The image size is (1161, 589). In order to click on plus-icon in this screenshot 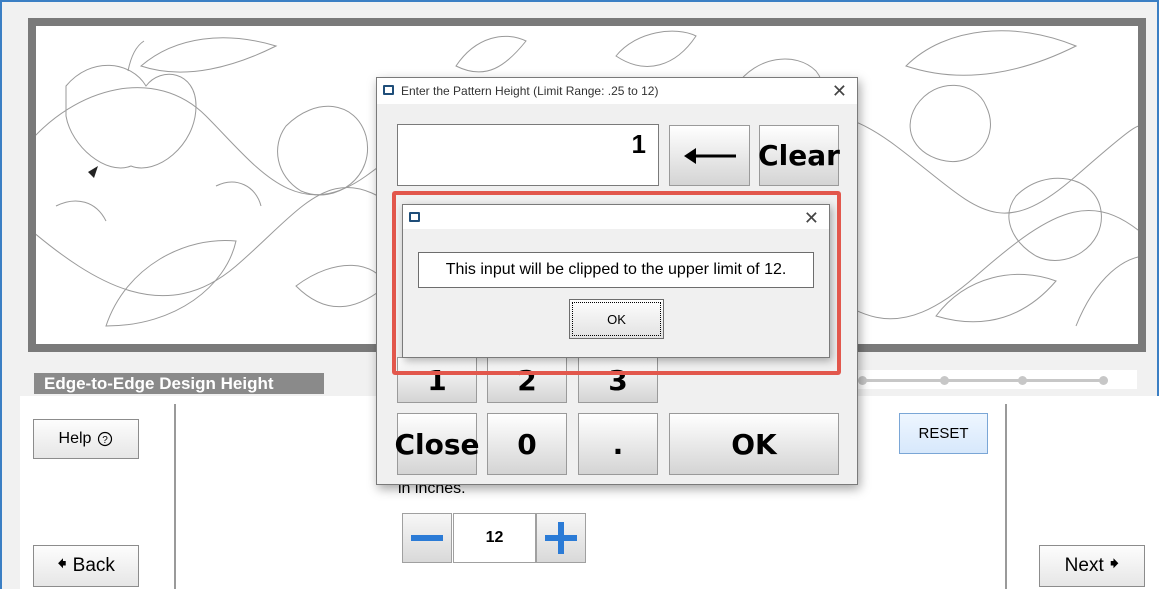, I will do `click(561, 538)`.